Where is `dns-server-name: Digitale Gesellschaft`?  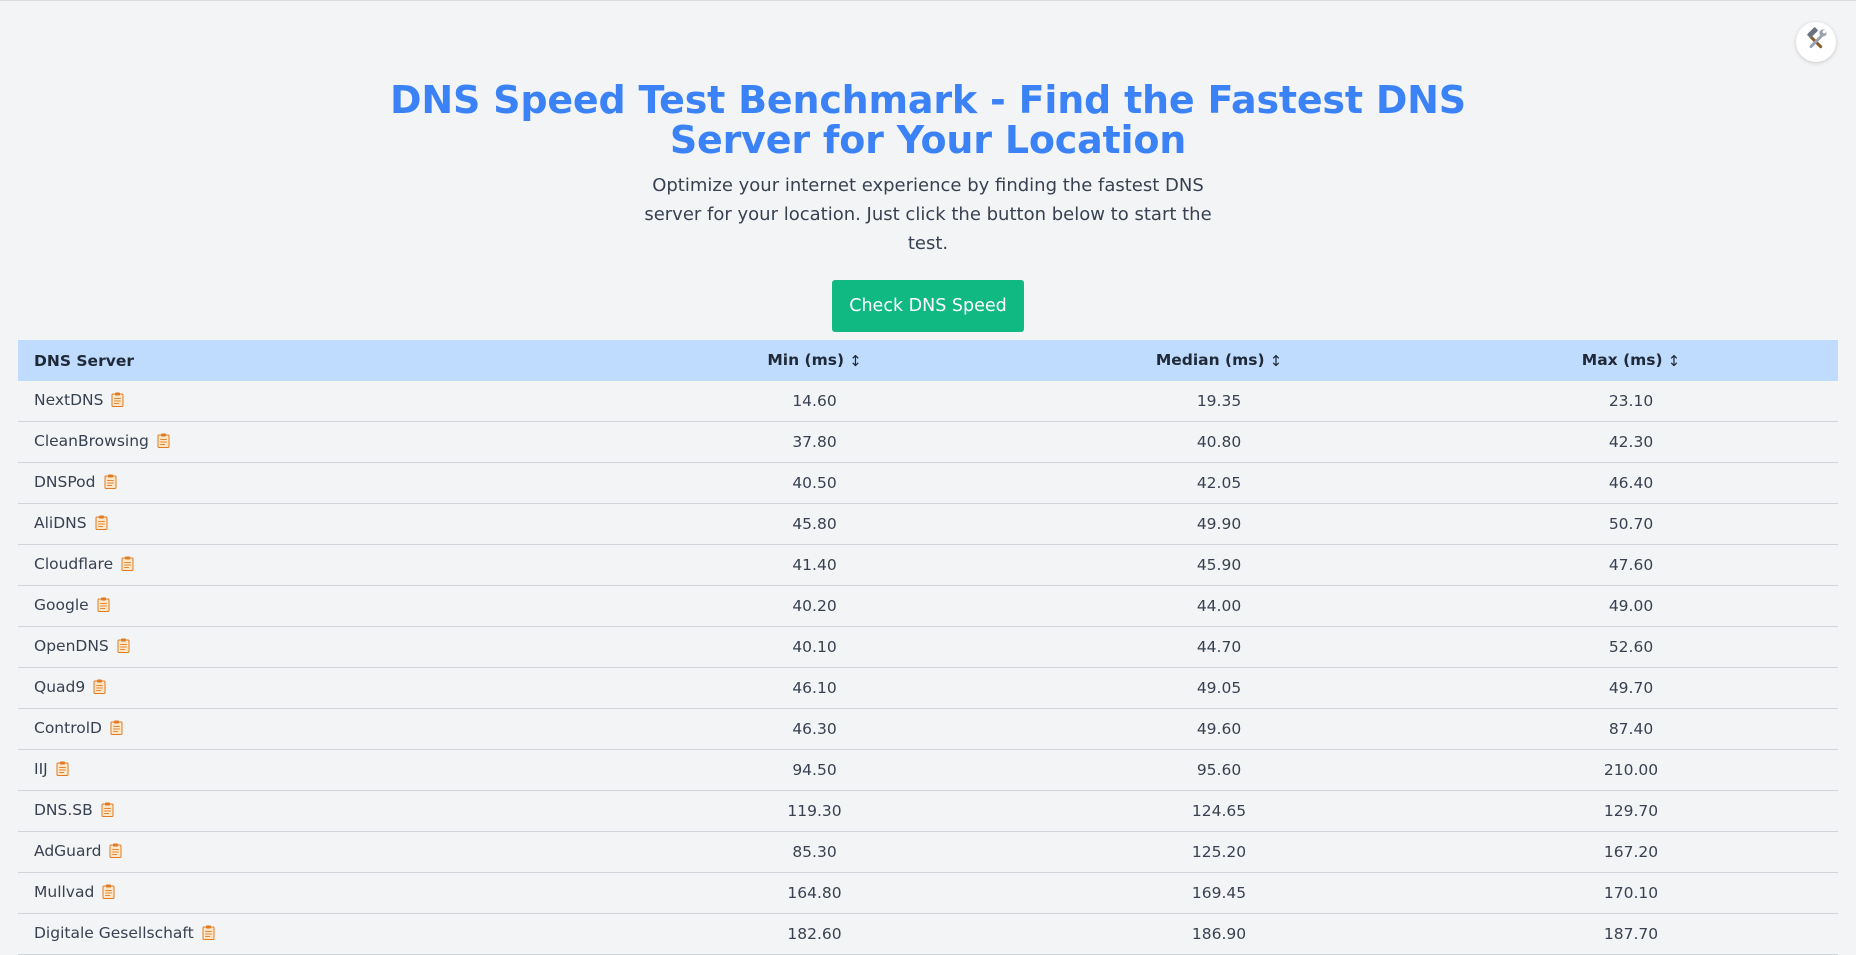 dns-server-name: Digitale Gesellschaft is located at coordinates (114, 933).